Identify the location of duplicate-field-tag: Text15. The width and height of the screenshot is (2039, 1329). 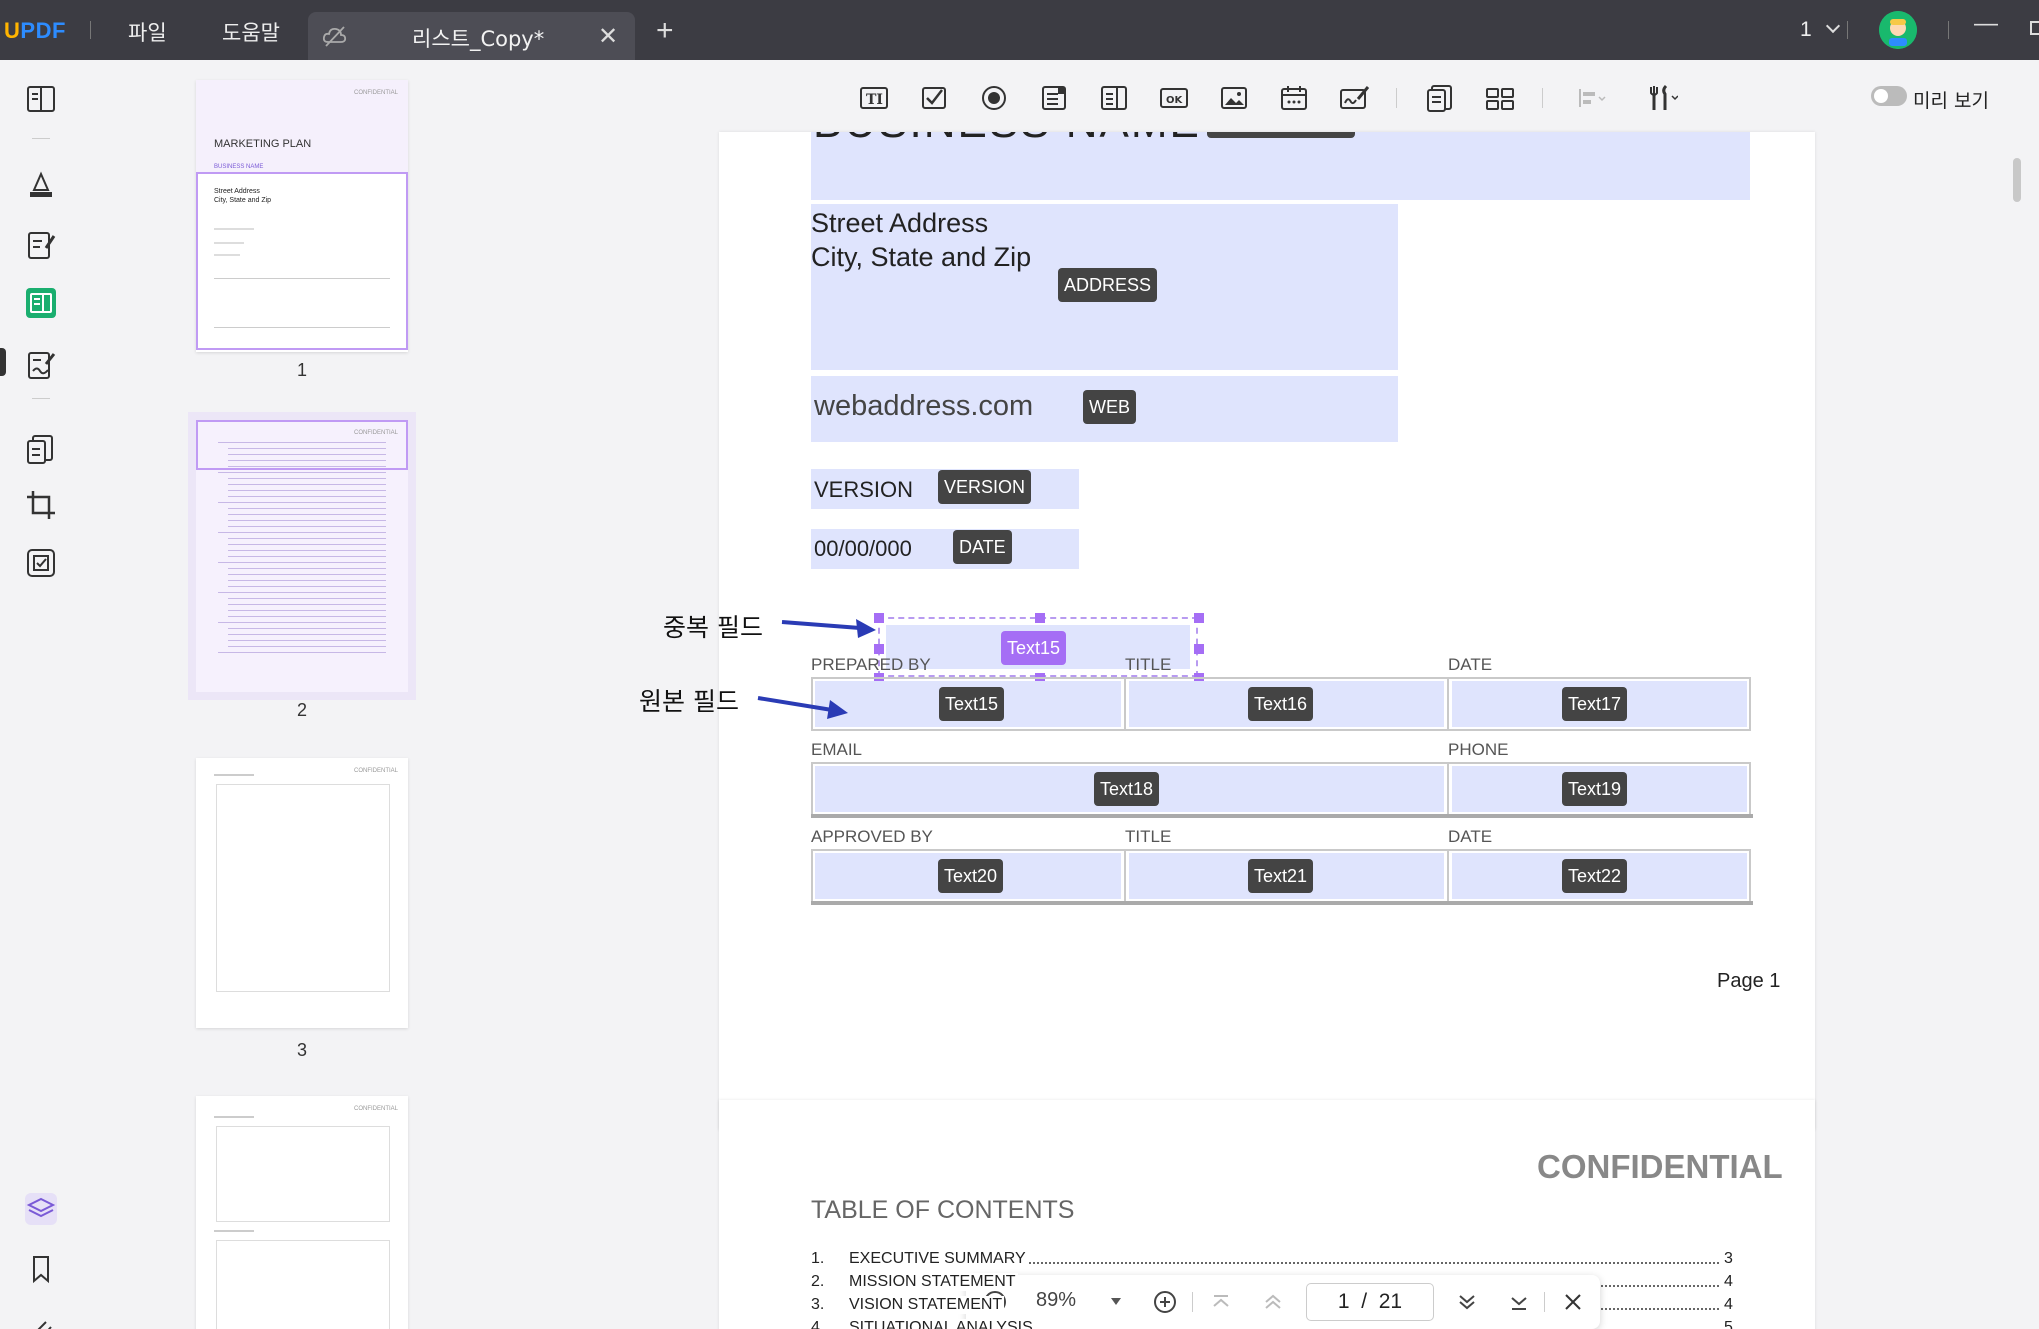
(1034, 648).